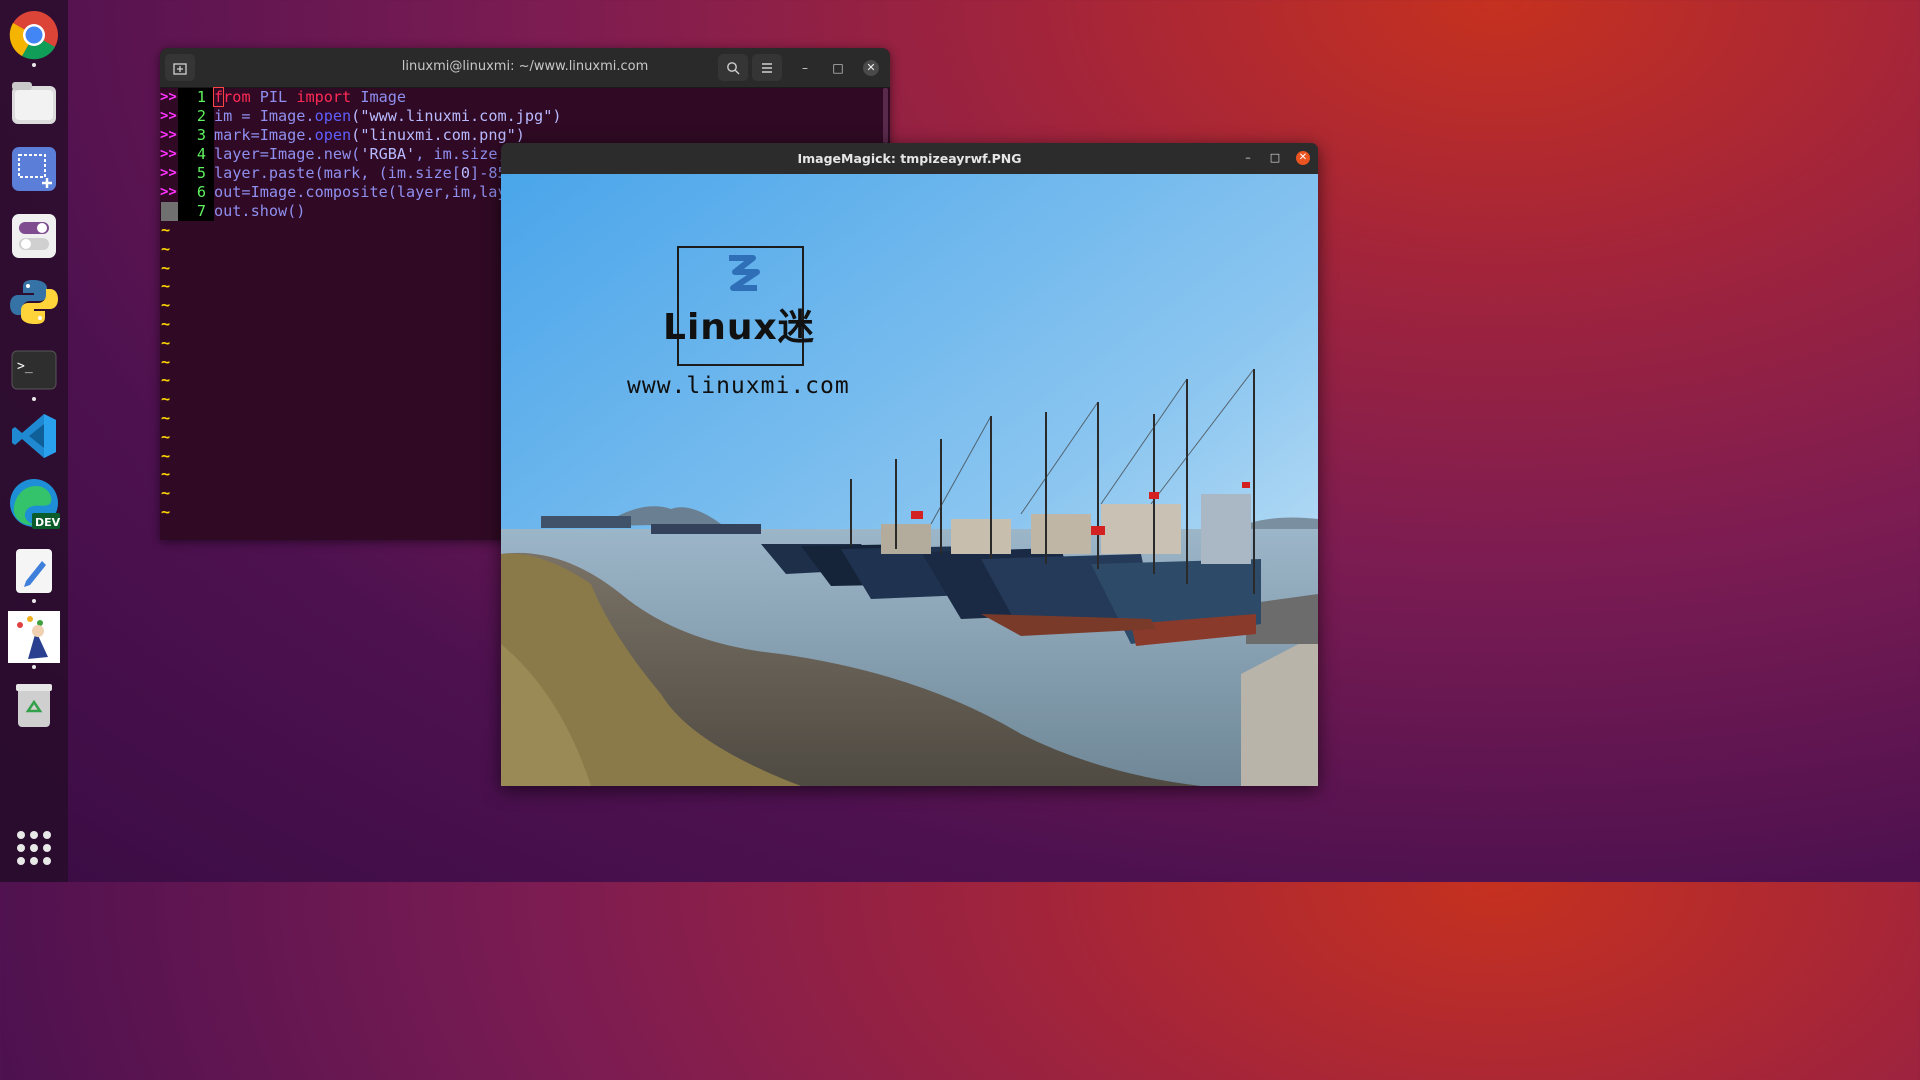 The height and width of the screenshot is (1080, 1920). I want to click on dock: >_ DEV, so click(34, 441).